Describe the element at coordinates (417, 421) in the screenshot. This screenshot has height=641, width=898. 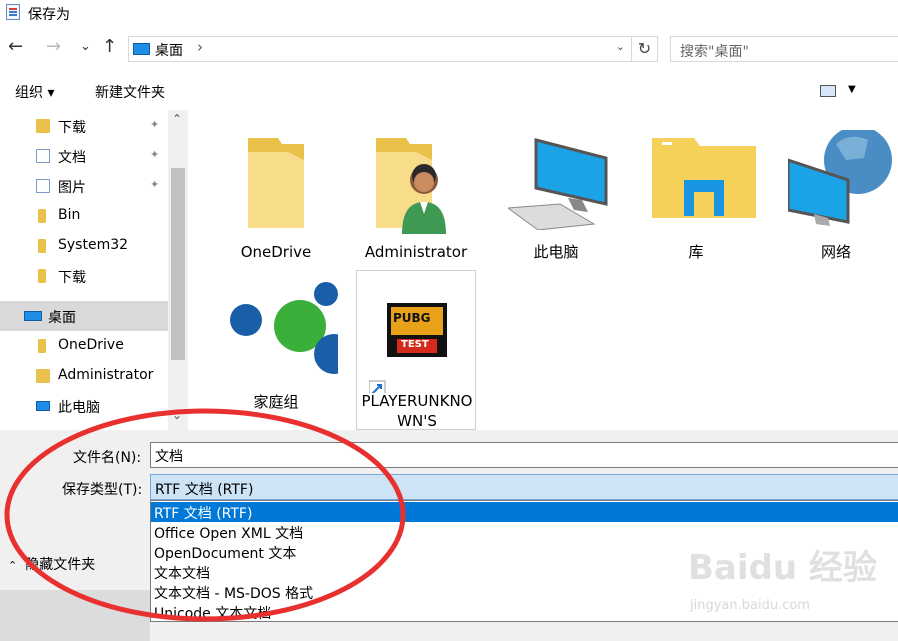
I see `item-label-line2: WN'S` at that location.